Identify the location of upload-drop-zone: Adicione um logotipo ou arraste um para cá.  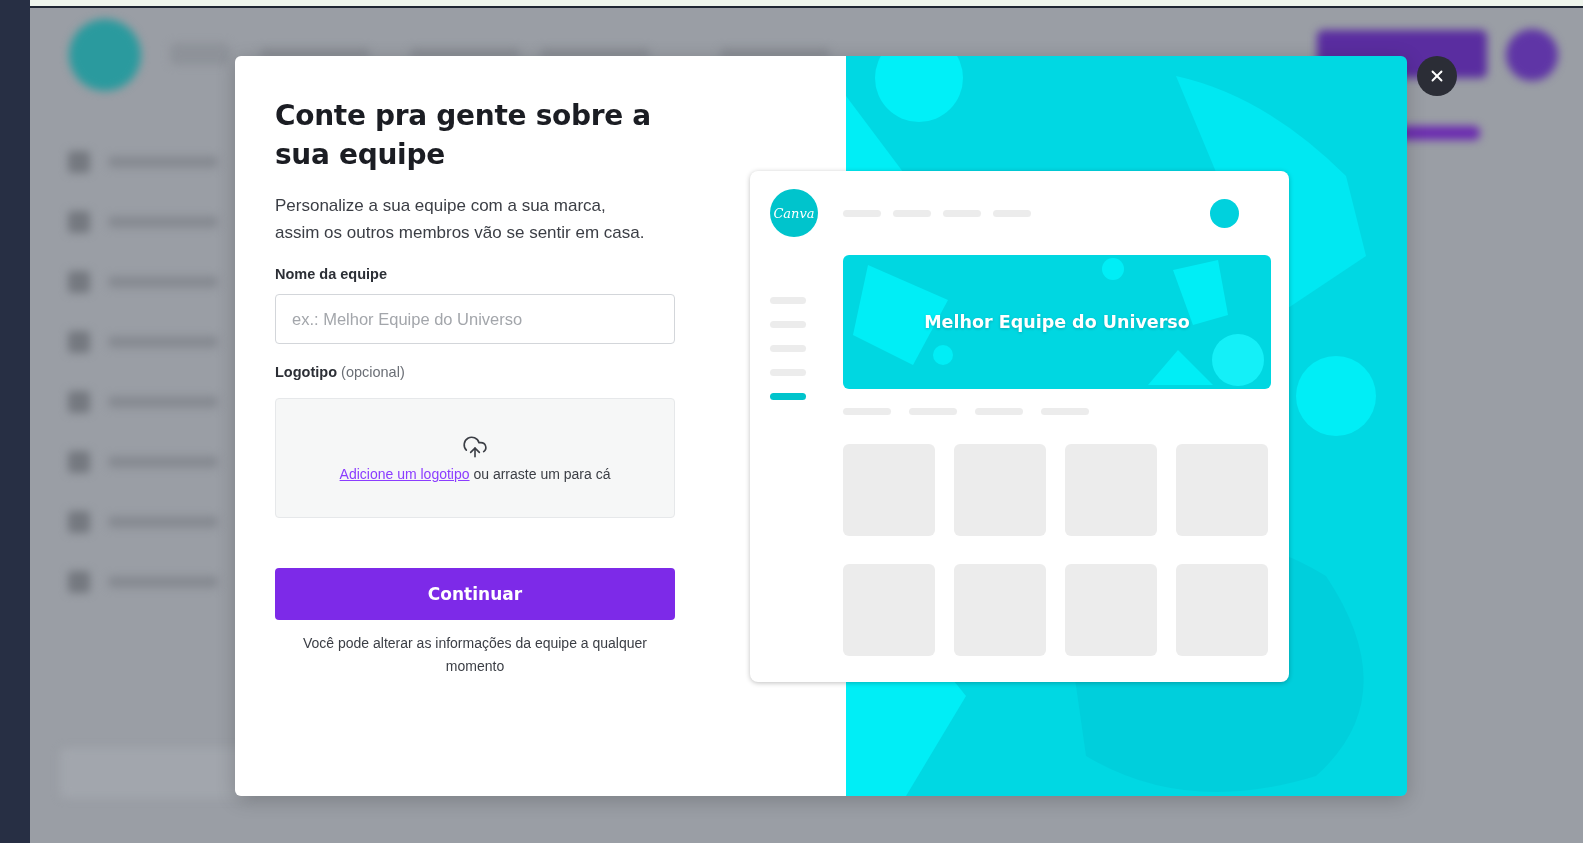
(475, 458).